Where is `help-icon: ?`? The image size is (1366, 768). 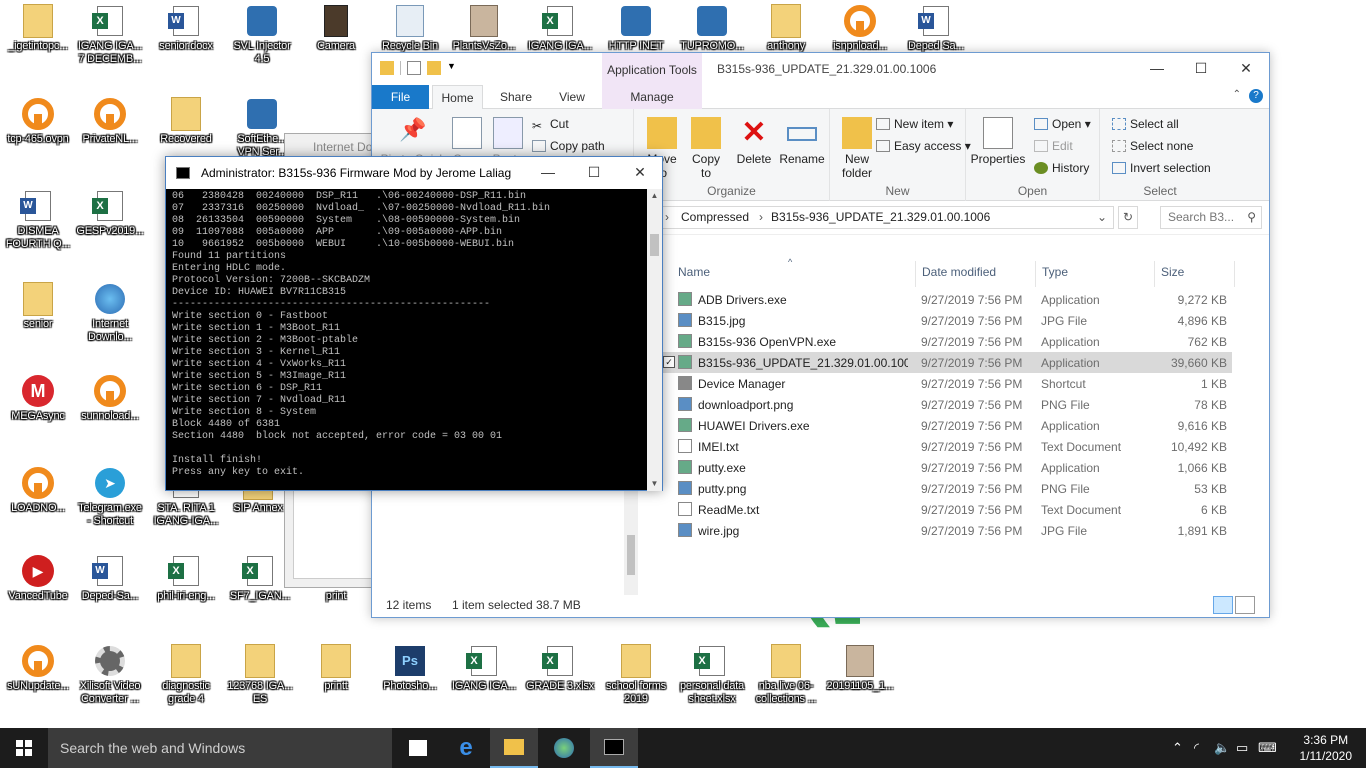
help-icon: ? is located at coordinates (1256, 96).